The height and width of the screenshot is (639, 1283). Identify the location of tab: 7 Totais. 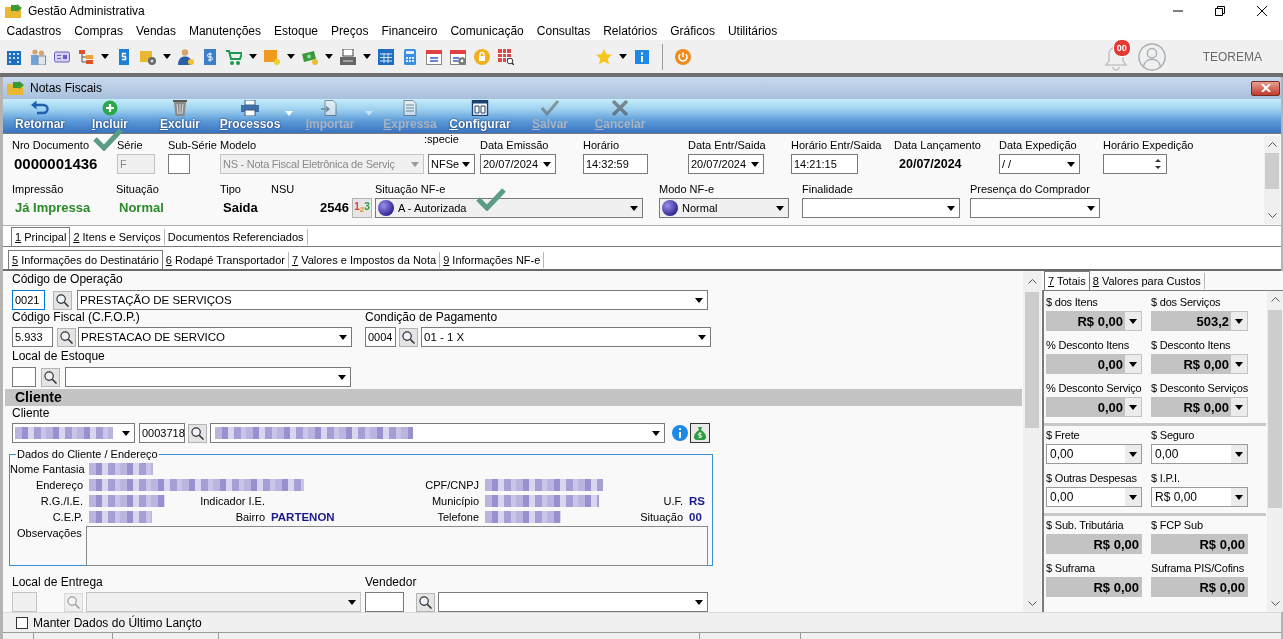
(1067, 280).